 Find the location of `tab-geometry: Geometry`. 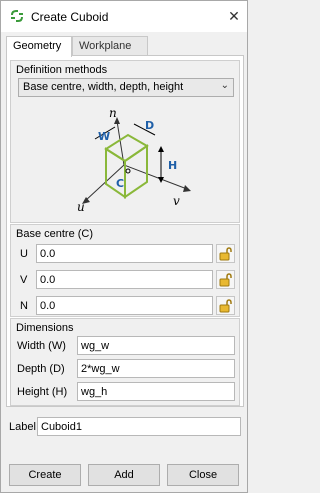

tab-geometry: Geometry is located at coordinates (39, 46).